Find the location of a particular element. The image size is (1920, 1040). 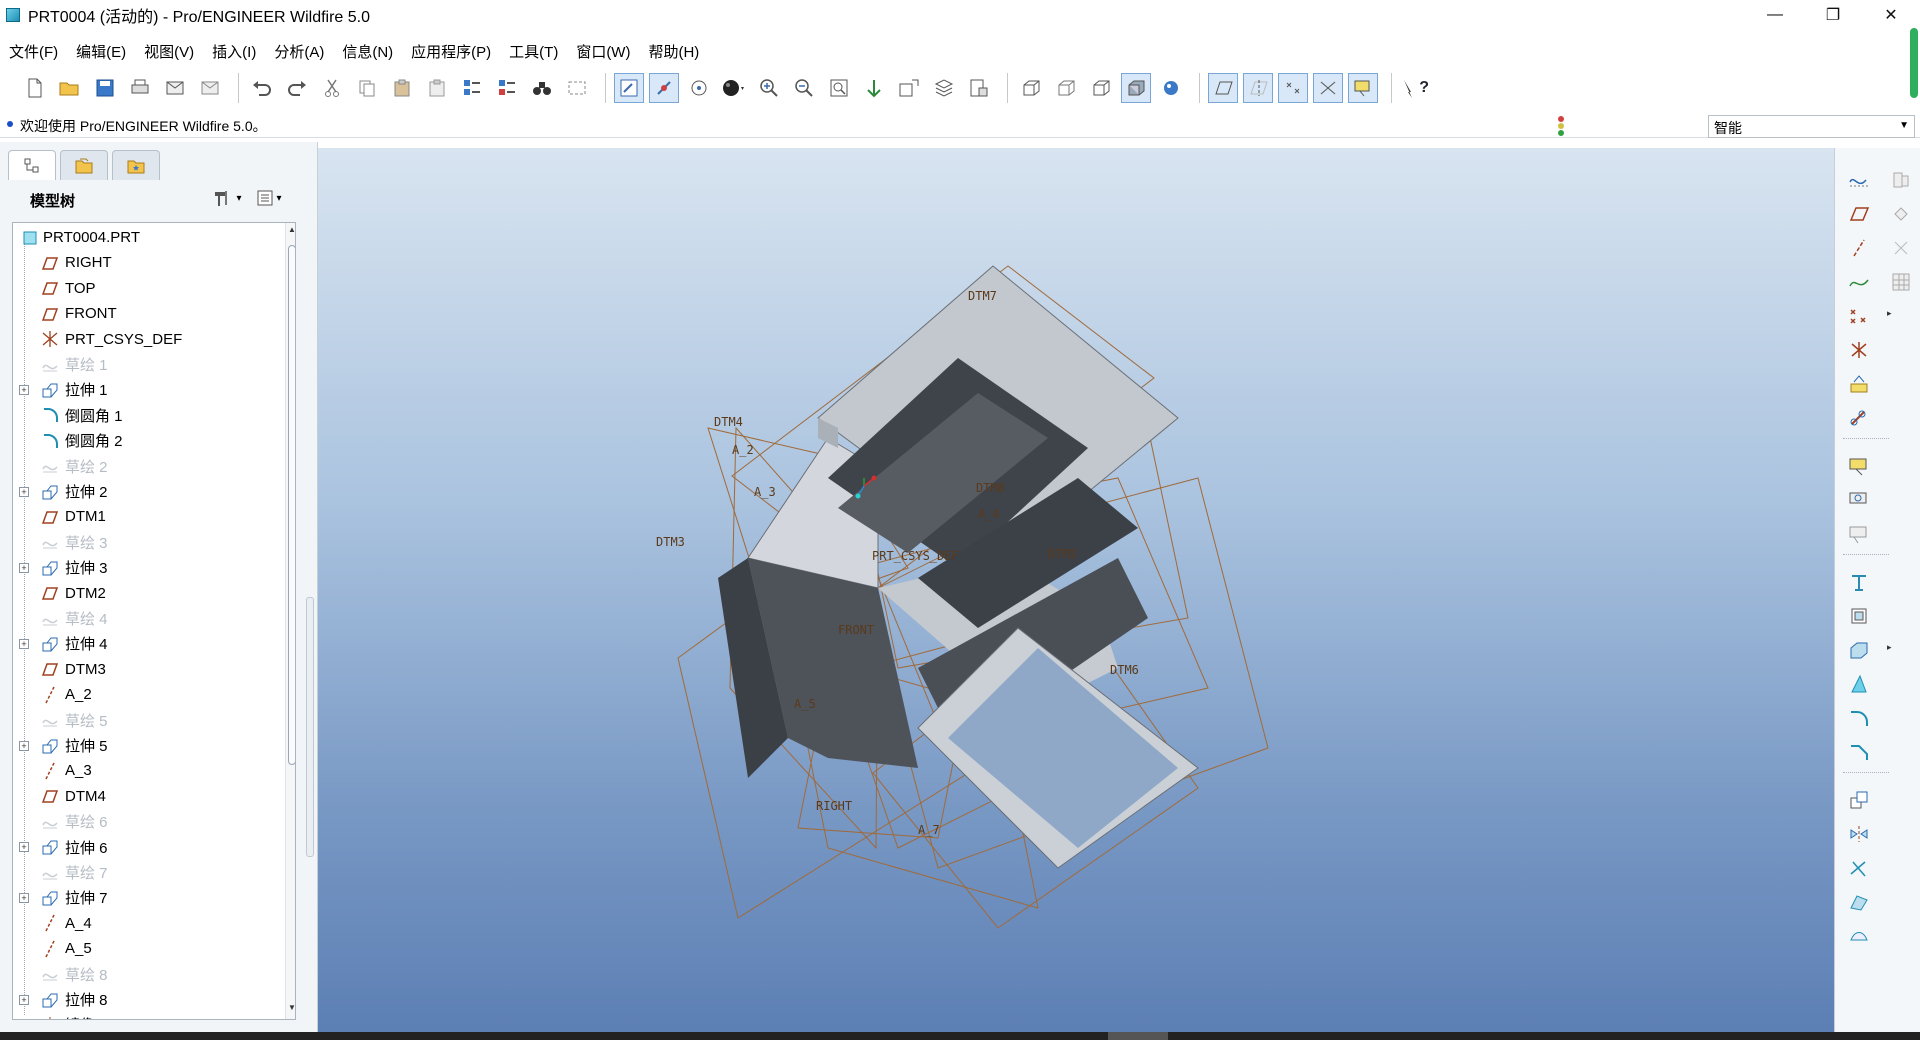

tree-item: + 拉伸 4 is located at coordinates (148, 643).